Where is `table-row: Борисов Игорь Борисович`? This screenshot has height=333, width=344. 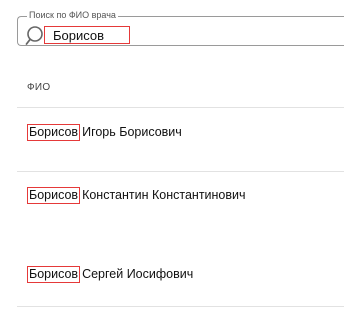
table-row: Борисов Игорь Борисович is located at coordinates (104, 132).